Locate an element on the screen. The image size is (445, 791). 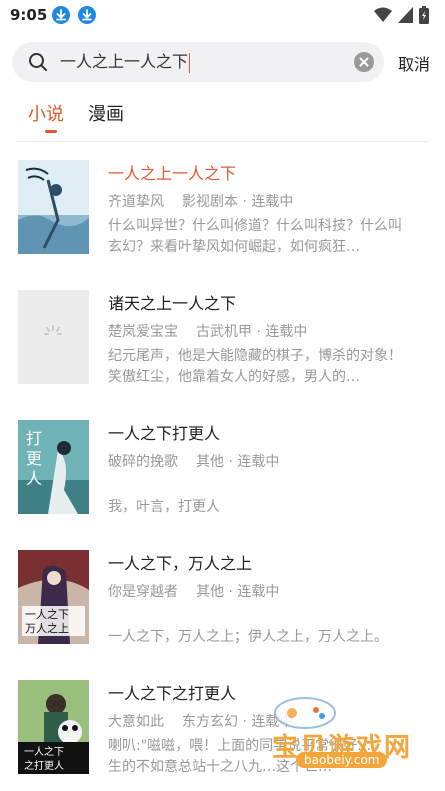
battery-icon is located at coordinates (424, 15).